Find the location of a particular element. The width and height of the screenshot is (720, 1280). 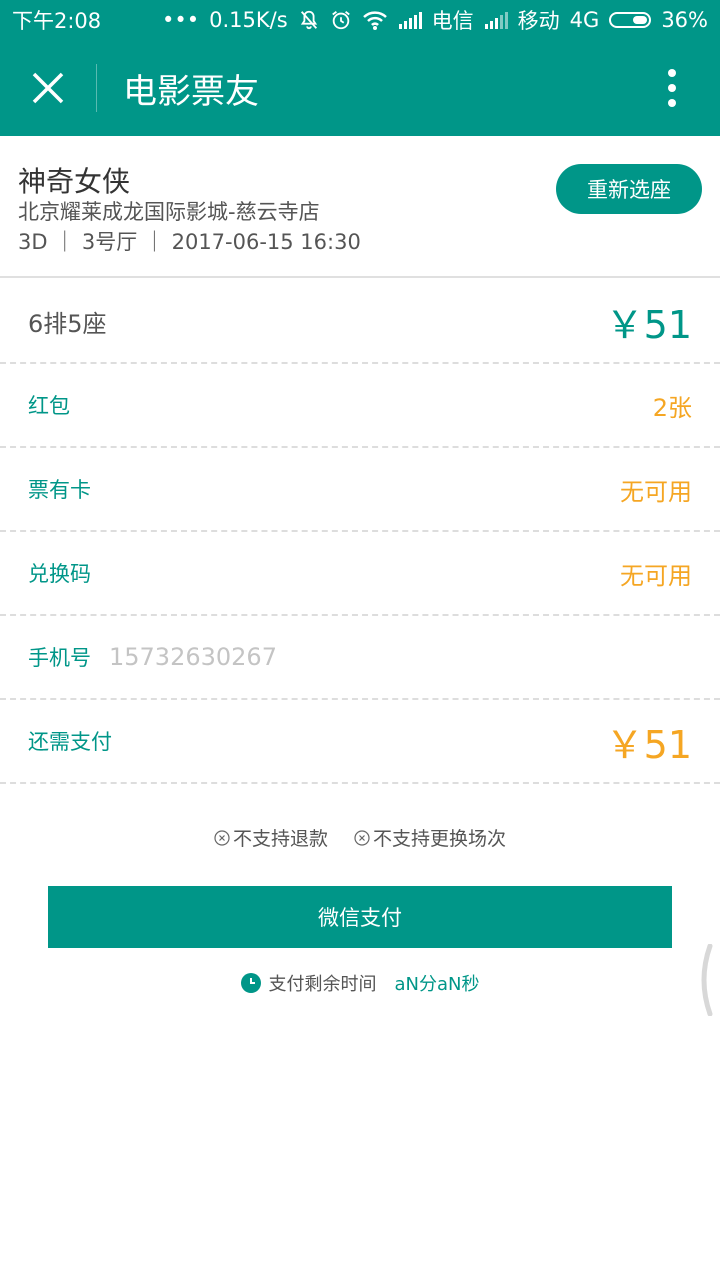

red-packet-row: 红包 2张 is located at coordinates (360, 406).